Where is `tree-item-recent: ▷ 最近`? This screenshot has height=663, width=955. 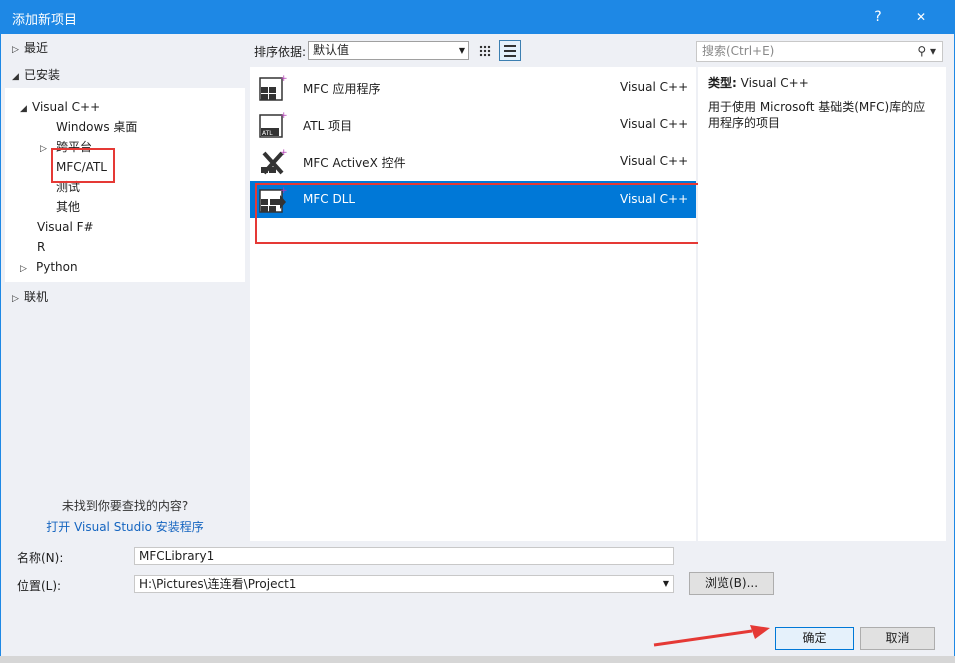
tree-item-recent: ▷ 最近 is located at coordinates (30, 48).